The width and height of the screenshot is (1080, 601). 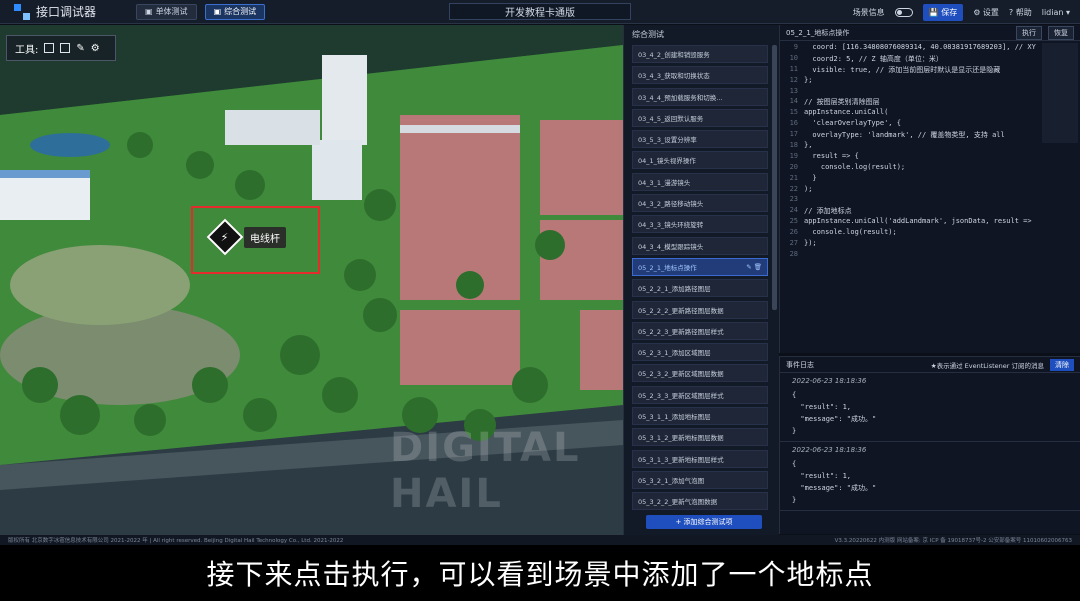 I want to click on test-list-item: 05_2_3_1_添加区域图层, so click(x=700, y=352).